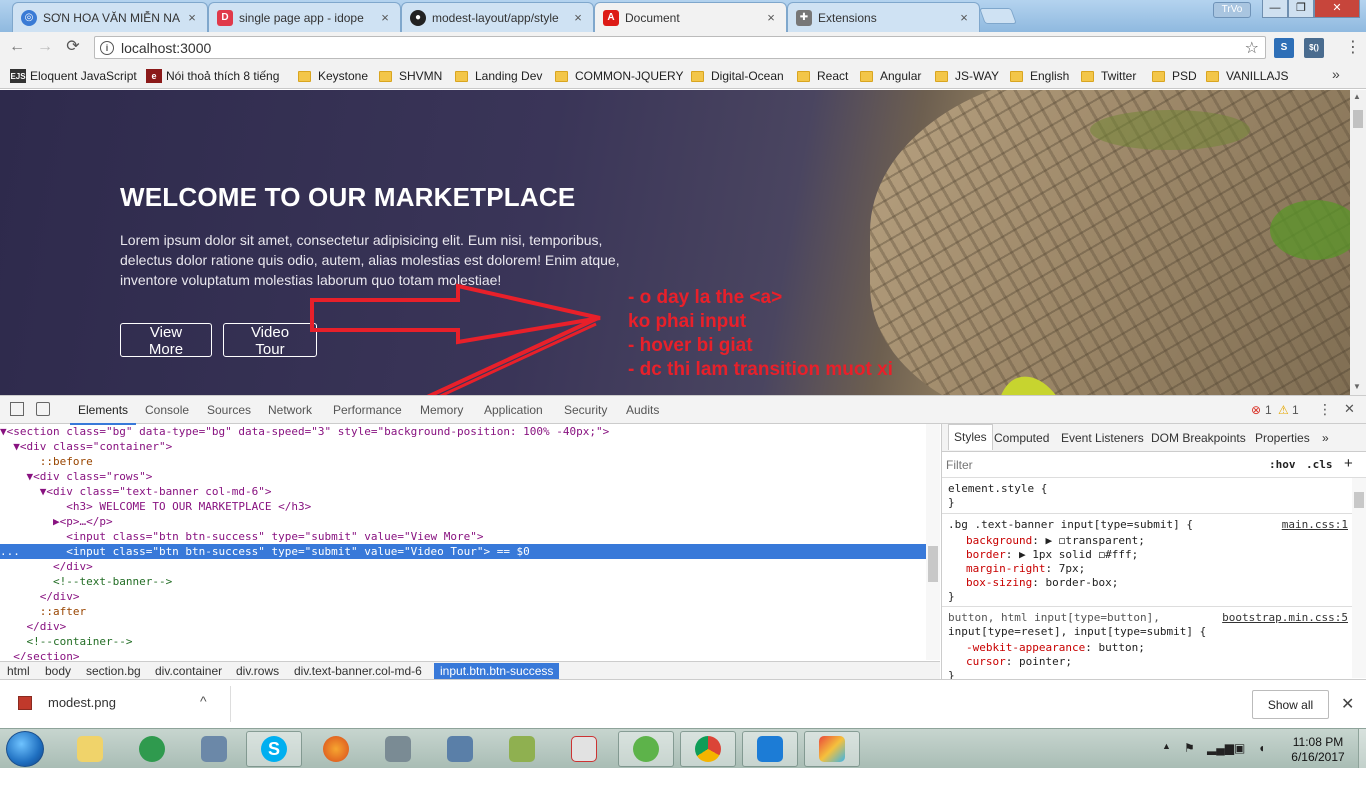  What do you see at coordinates (770, 749) in the screenshot?
I see `taskbar-vscode` at bounding box center [770, 749].